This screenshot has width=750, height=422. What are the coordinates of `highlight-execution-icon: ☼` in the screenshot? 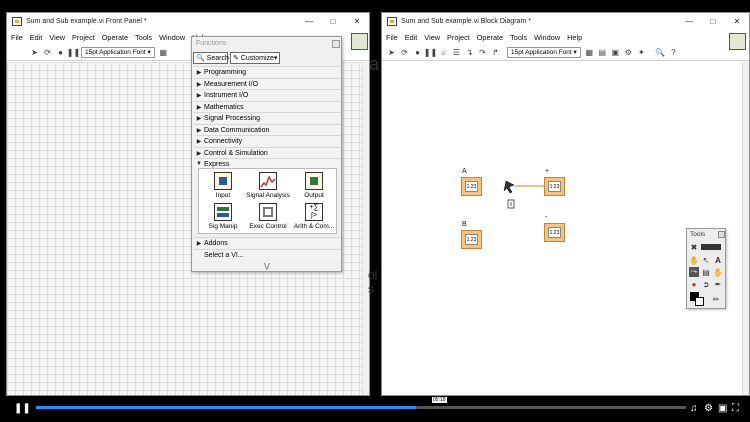 It's located at (443, 52).